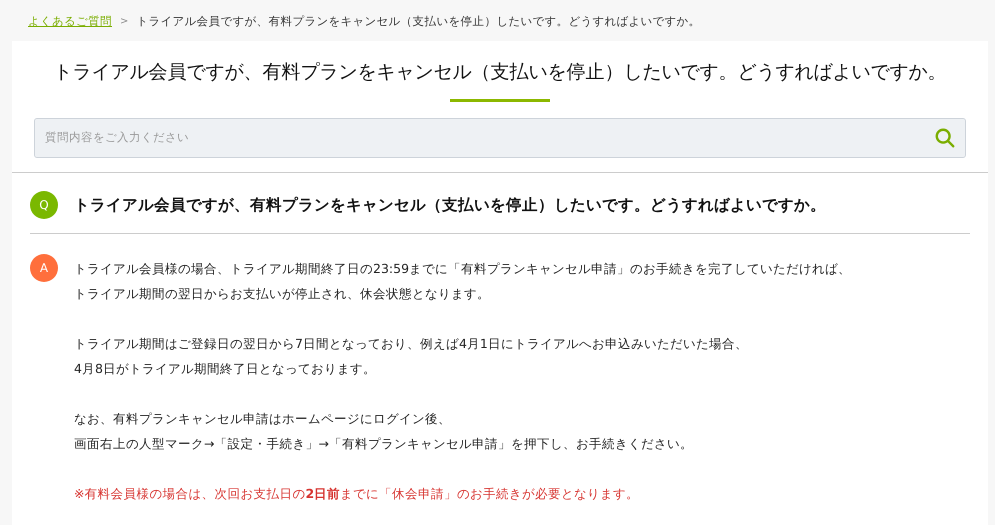 The height and width of the screenshot is (525, 995). Describe the element at coordinates (70, 21) in the screenshot. I see `breadcrumb-link: よくあるご質問` at that location.